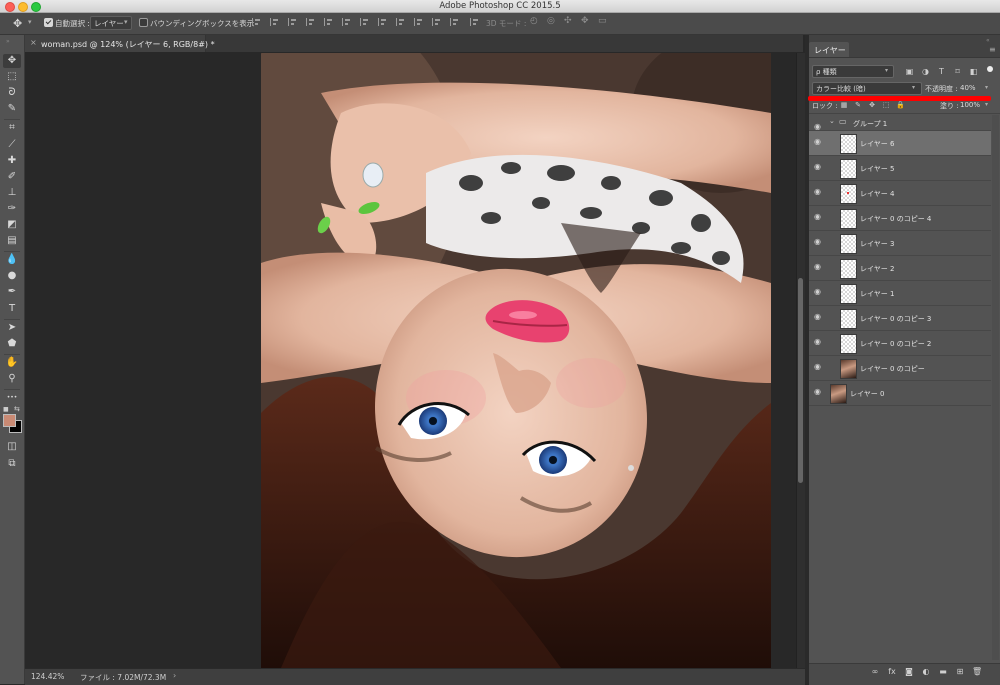  What do you see at coordinates (12, 93) in the screenshot?
I see `lasso-tool-icon: ᘐ` at bounding box center [12, 93].